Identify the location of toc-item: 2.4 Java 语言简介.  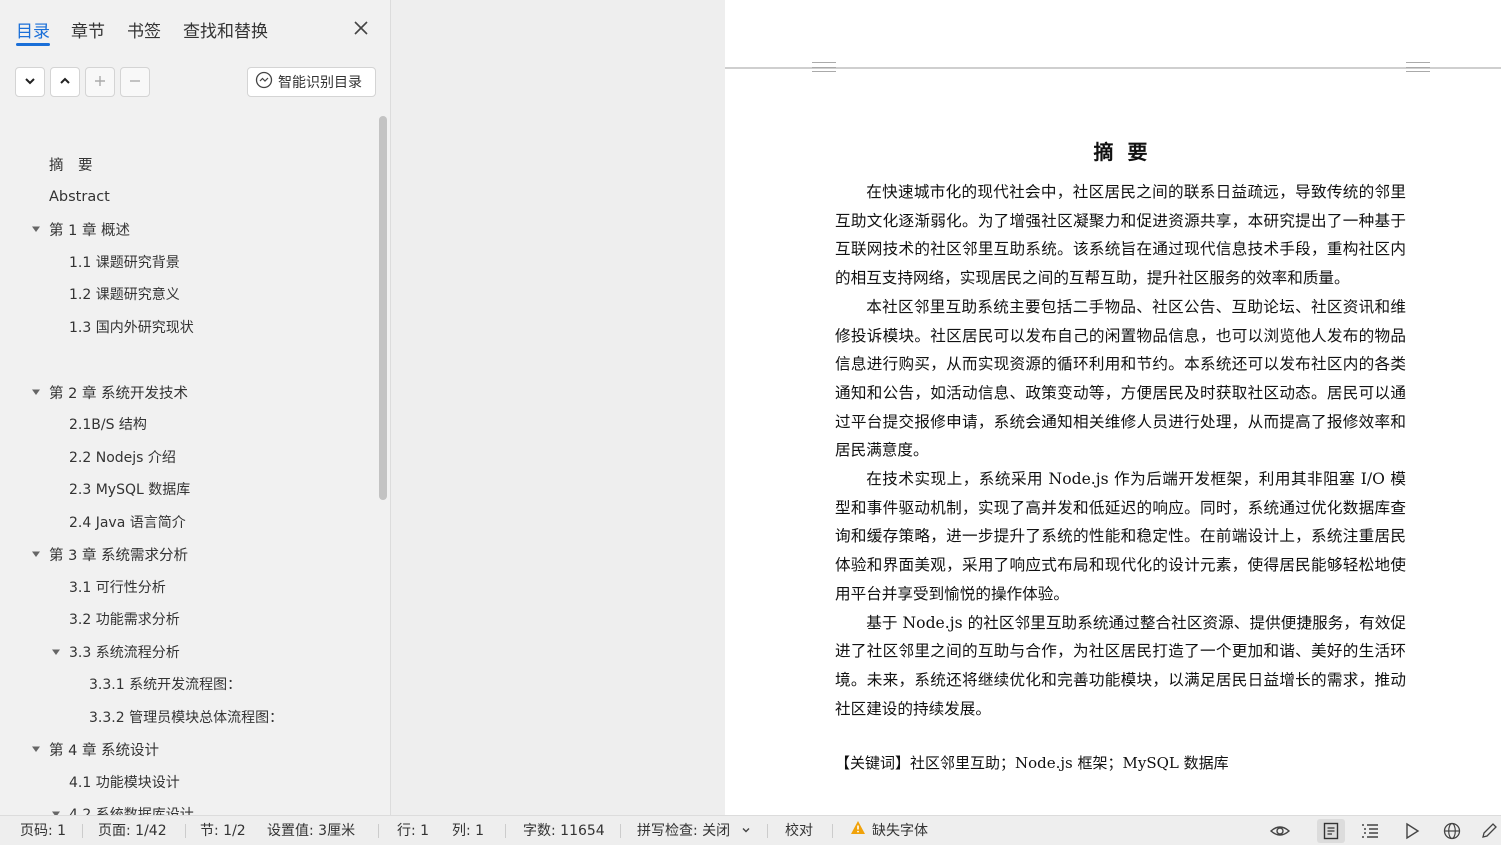
(189, 522).